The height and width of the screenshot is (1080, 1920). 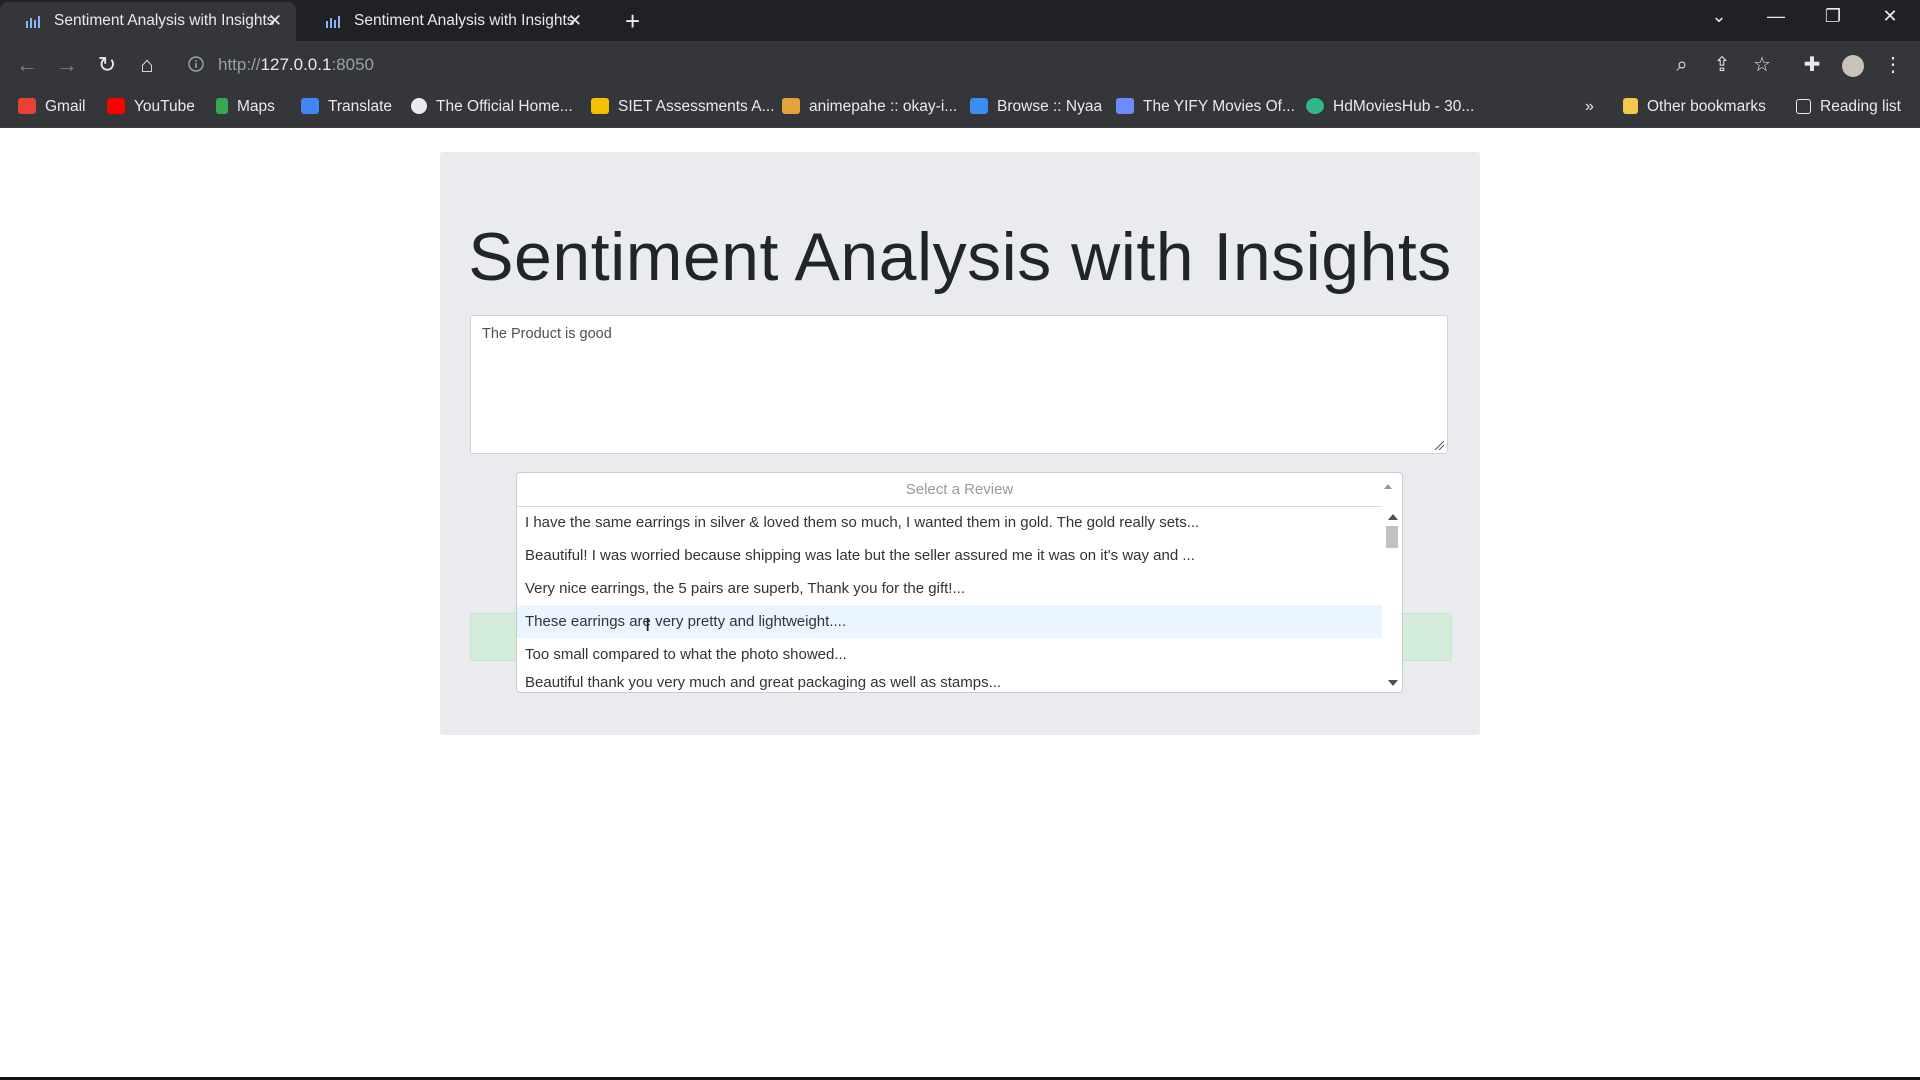 What do you see at coordinates (1630, 106) in the screenshot?
I see `folder-icon` at bounding box center [1630, 106].